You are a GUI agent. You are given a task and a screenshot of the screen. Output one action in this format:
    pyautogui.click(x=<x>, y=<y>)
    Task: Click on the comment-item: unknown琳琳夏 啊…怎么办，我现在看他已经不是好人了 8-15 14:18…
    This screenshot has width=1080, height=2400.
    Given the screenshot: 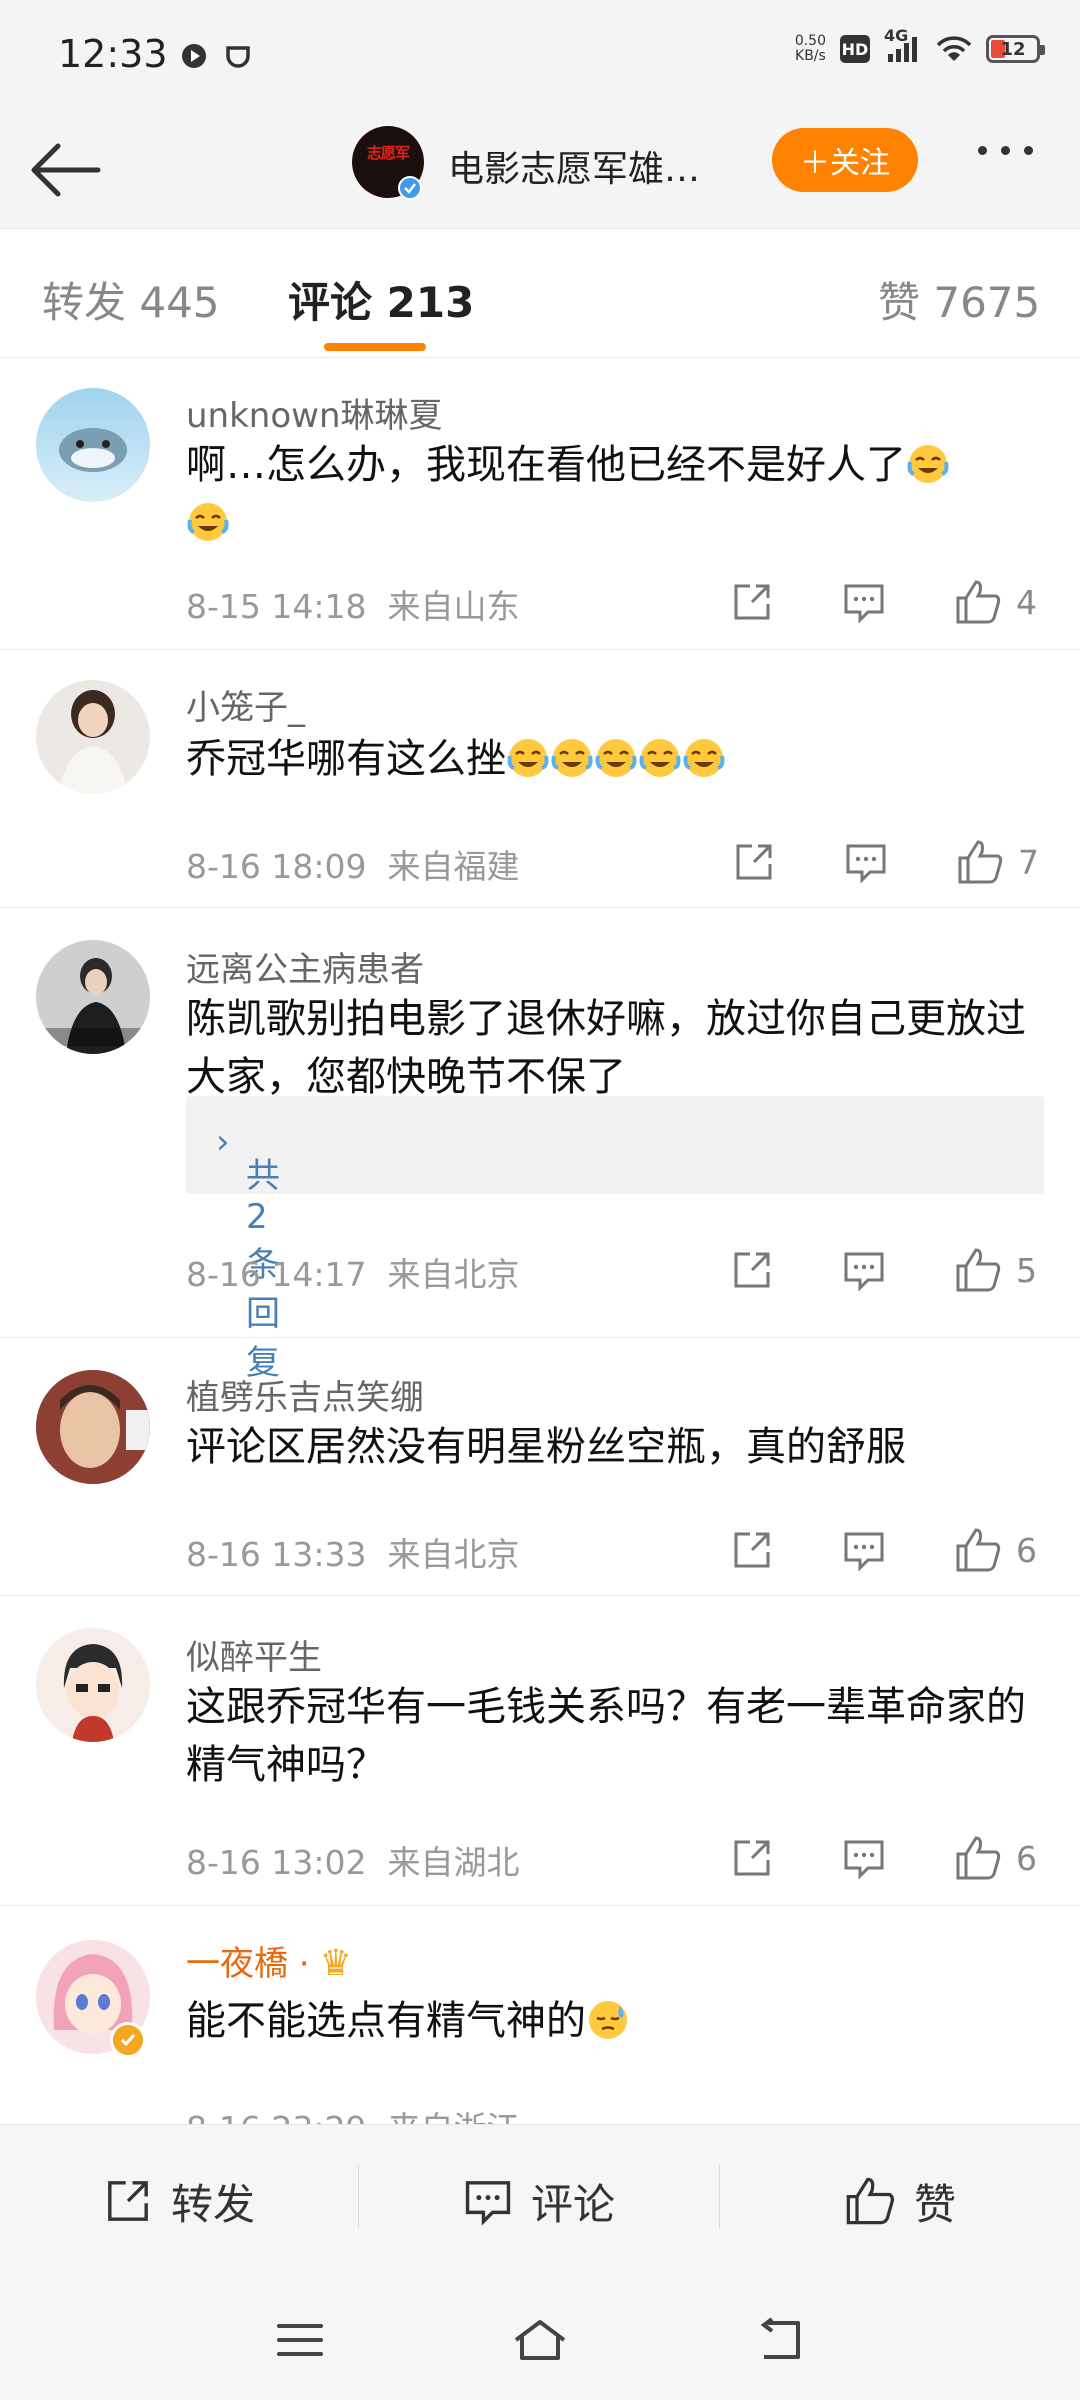 What is the action you would take?
    pyautogui.click(x=540, y=504)
    